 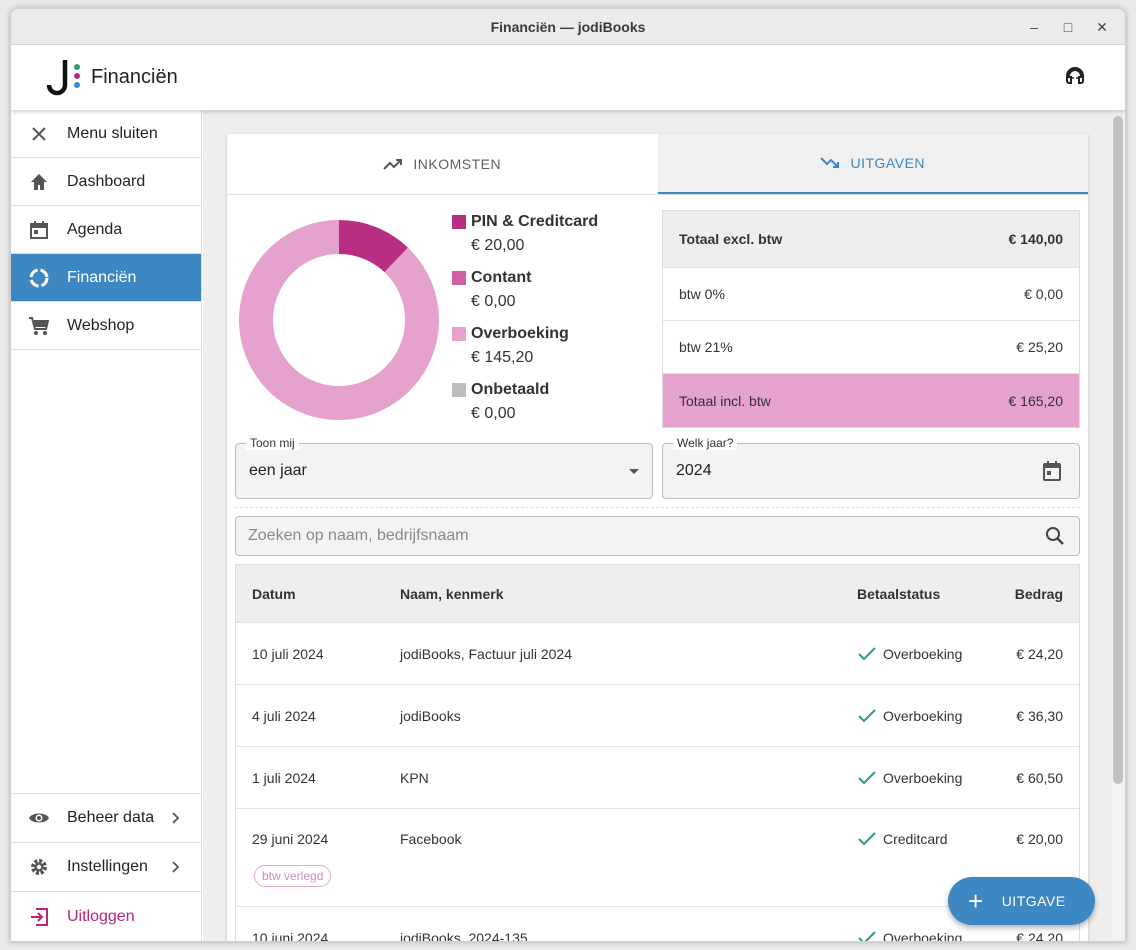 I want to click on donut-slice, so click(x=338, y=320).